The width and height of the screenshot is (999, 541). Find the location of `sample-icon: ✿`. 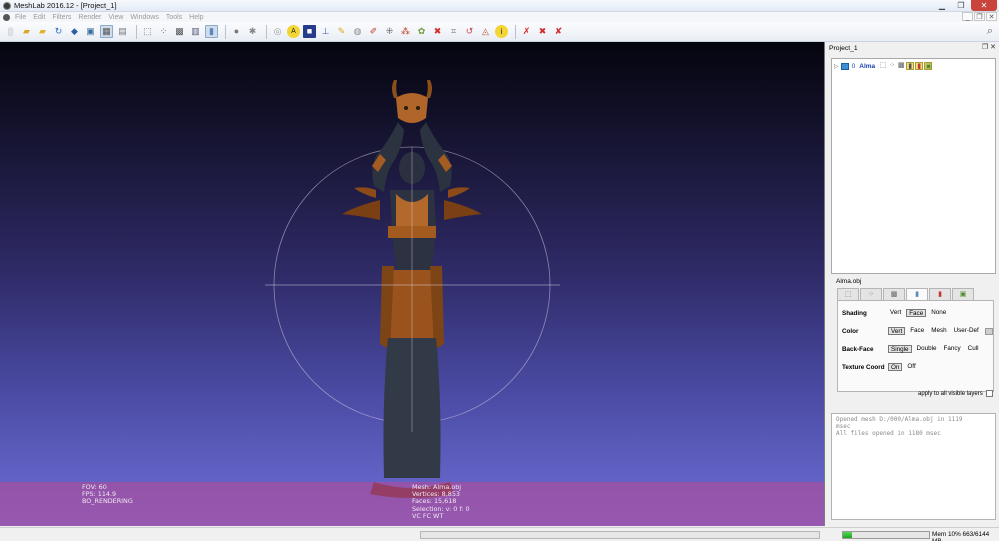

sample-icon: ✿ is located at coordinates (421, 31).